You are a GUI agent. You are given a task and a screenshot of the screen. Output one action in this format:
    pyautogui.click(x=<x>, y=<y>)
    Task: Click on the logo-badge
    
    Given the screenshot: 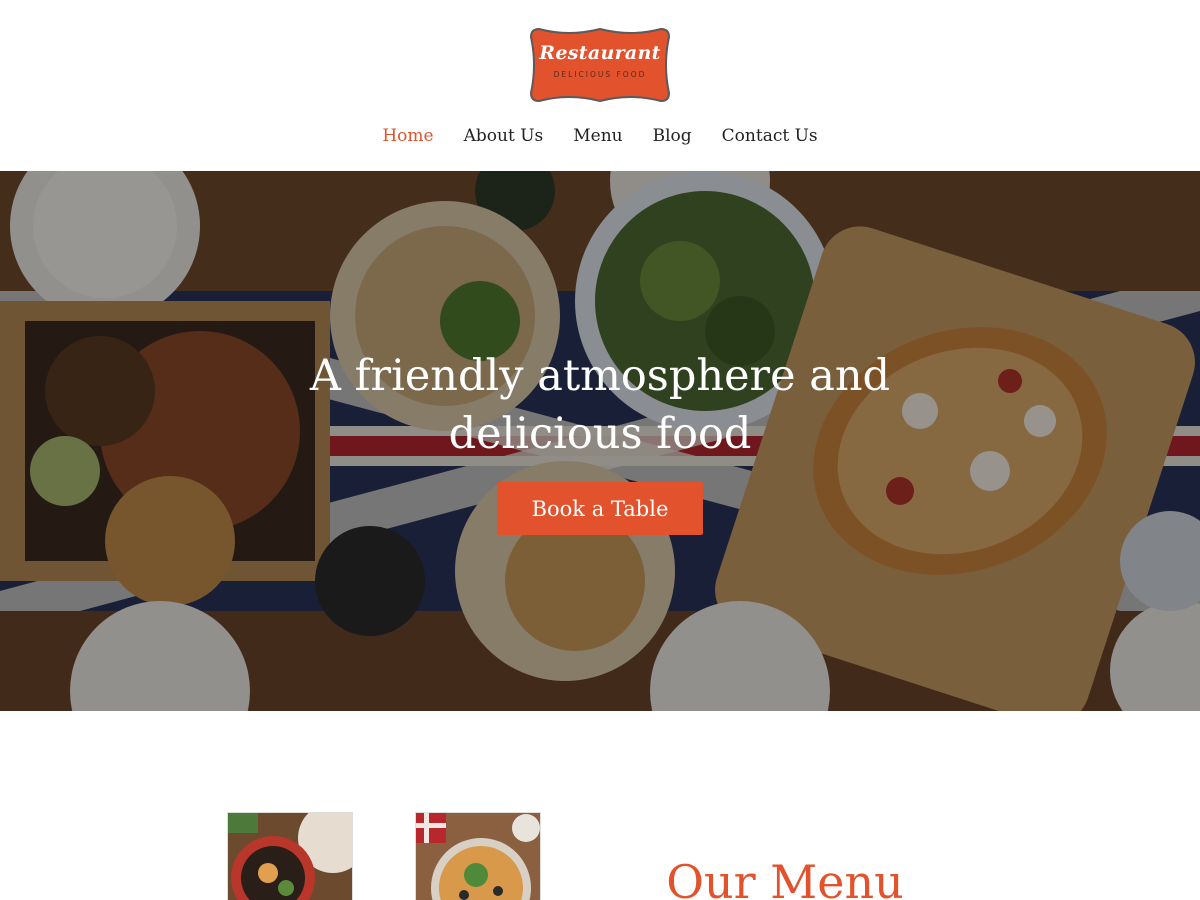 What is the action you would take?
    pyautogui.click(x=600, y=65)
    